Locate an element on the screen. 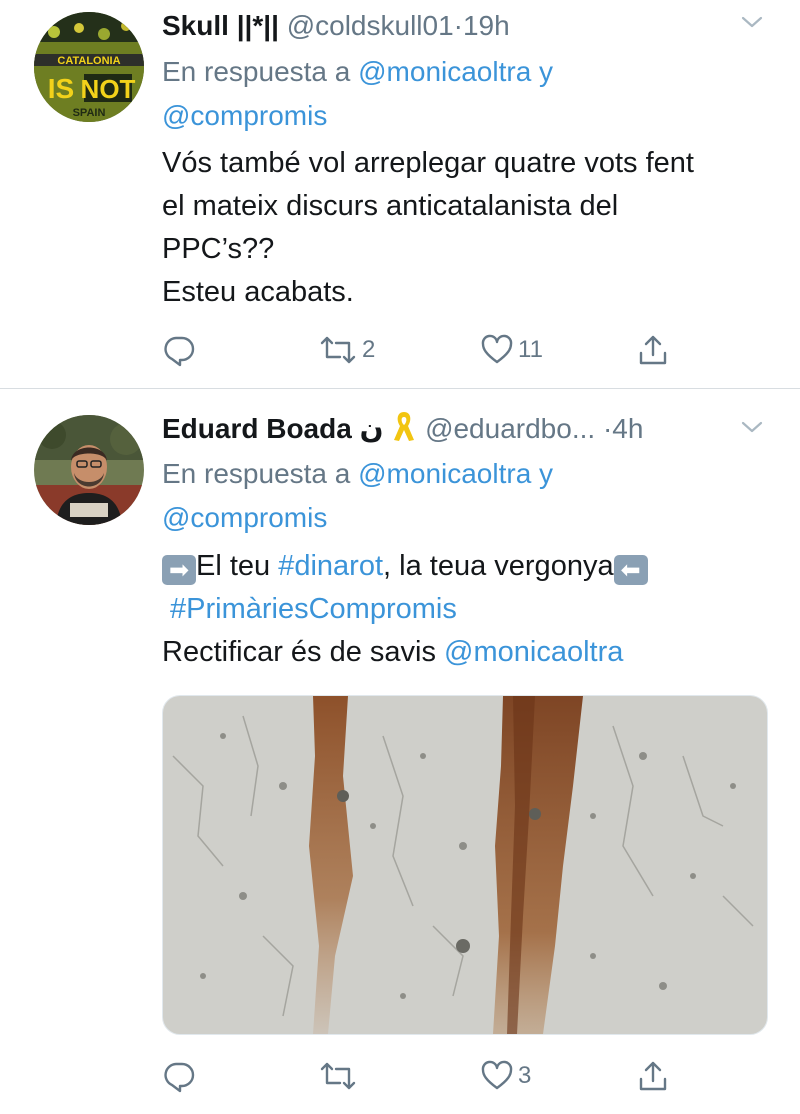 This screenshot has width=800, height=1114. avatar-word-1: CATALONIA is located at coordinates (88, 61).